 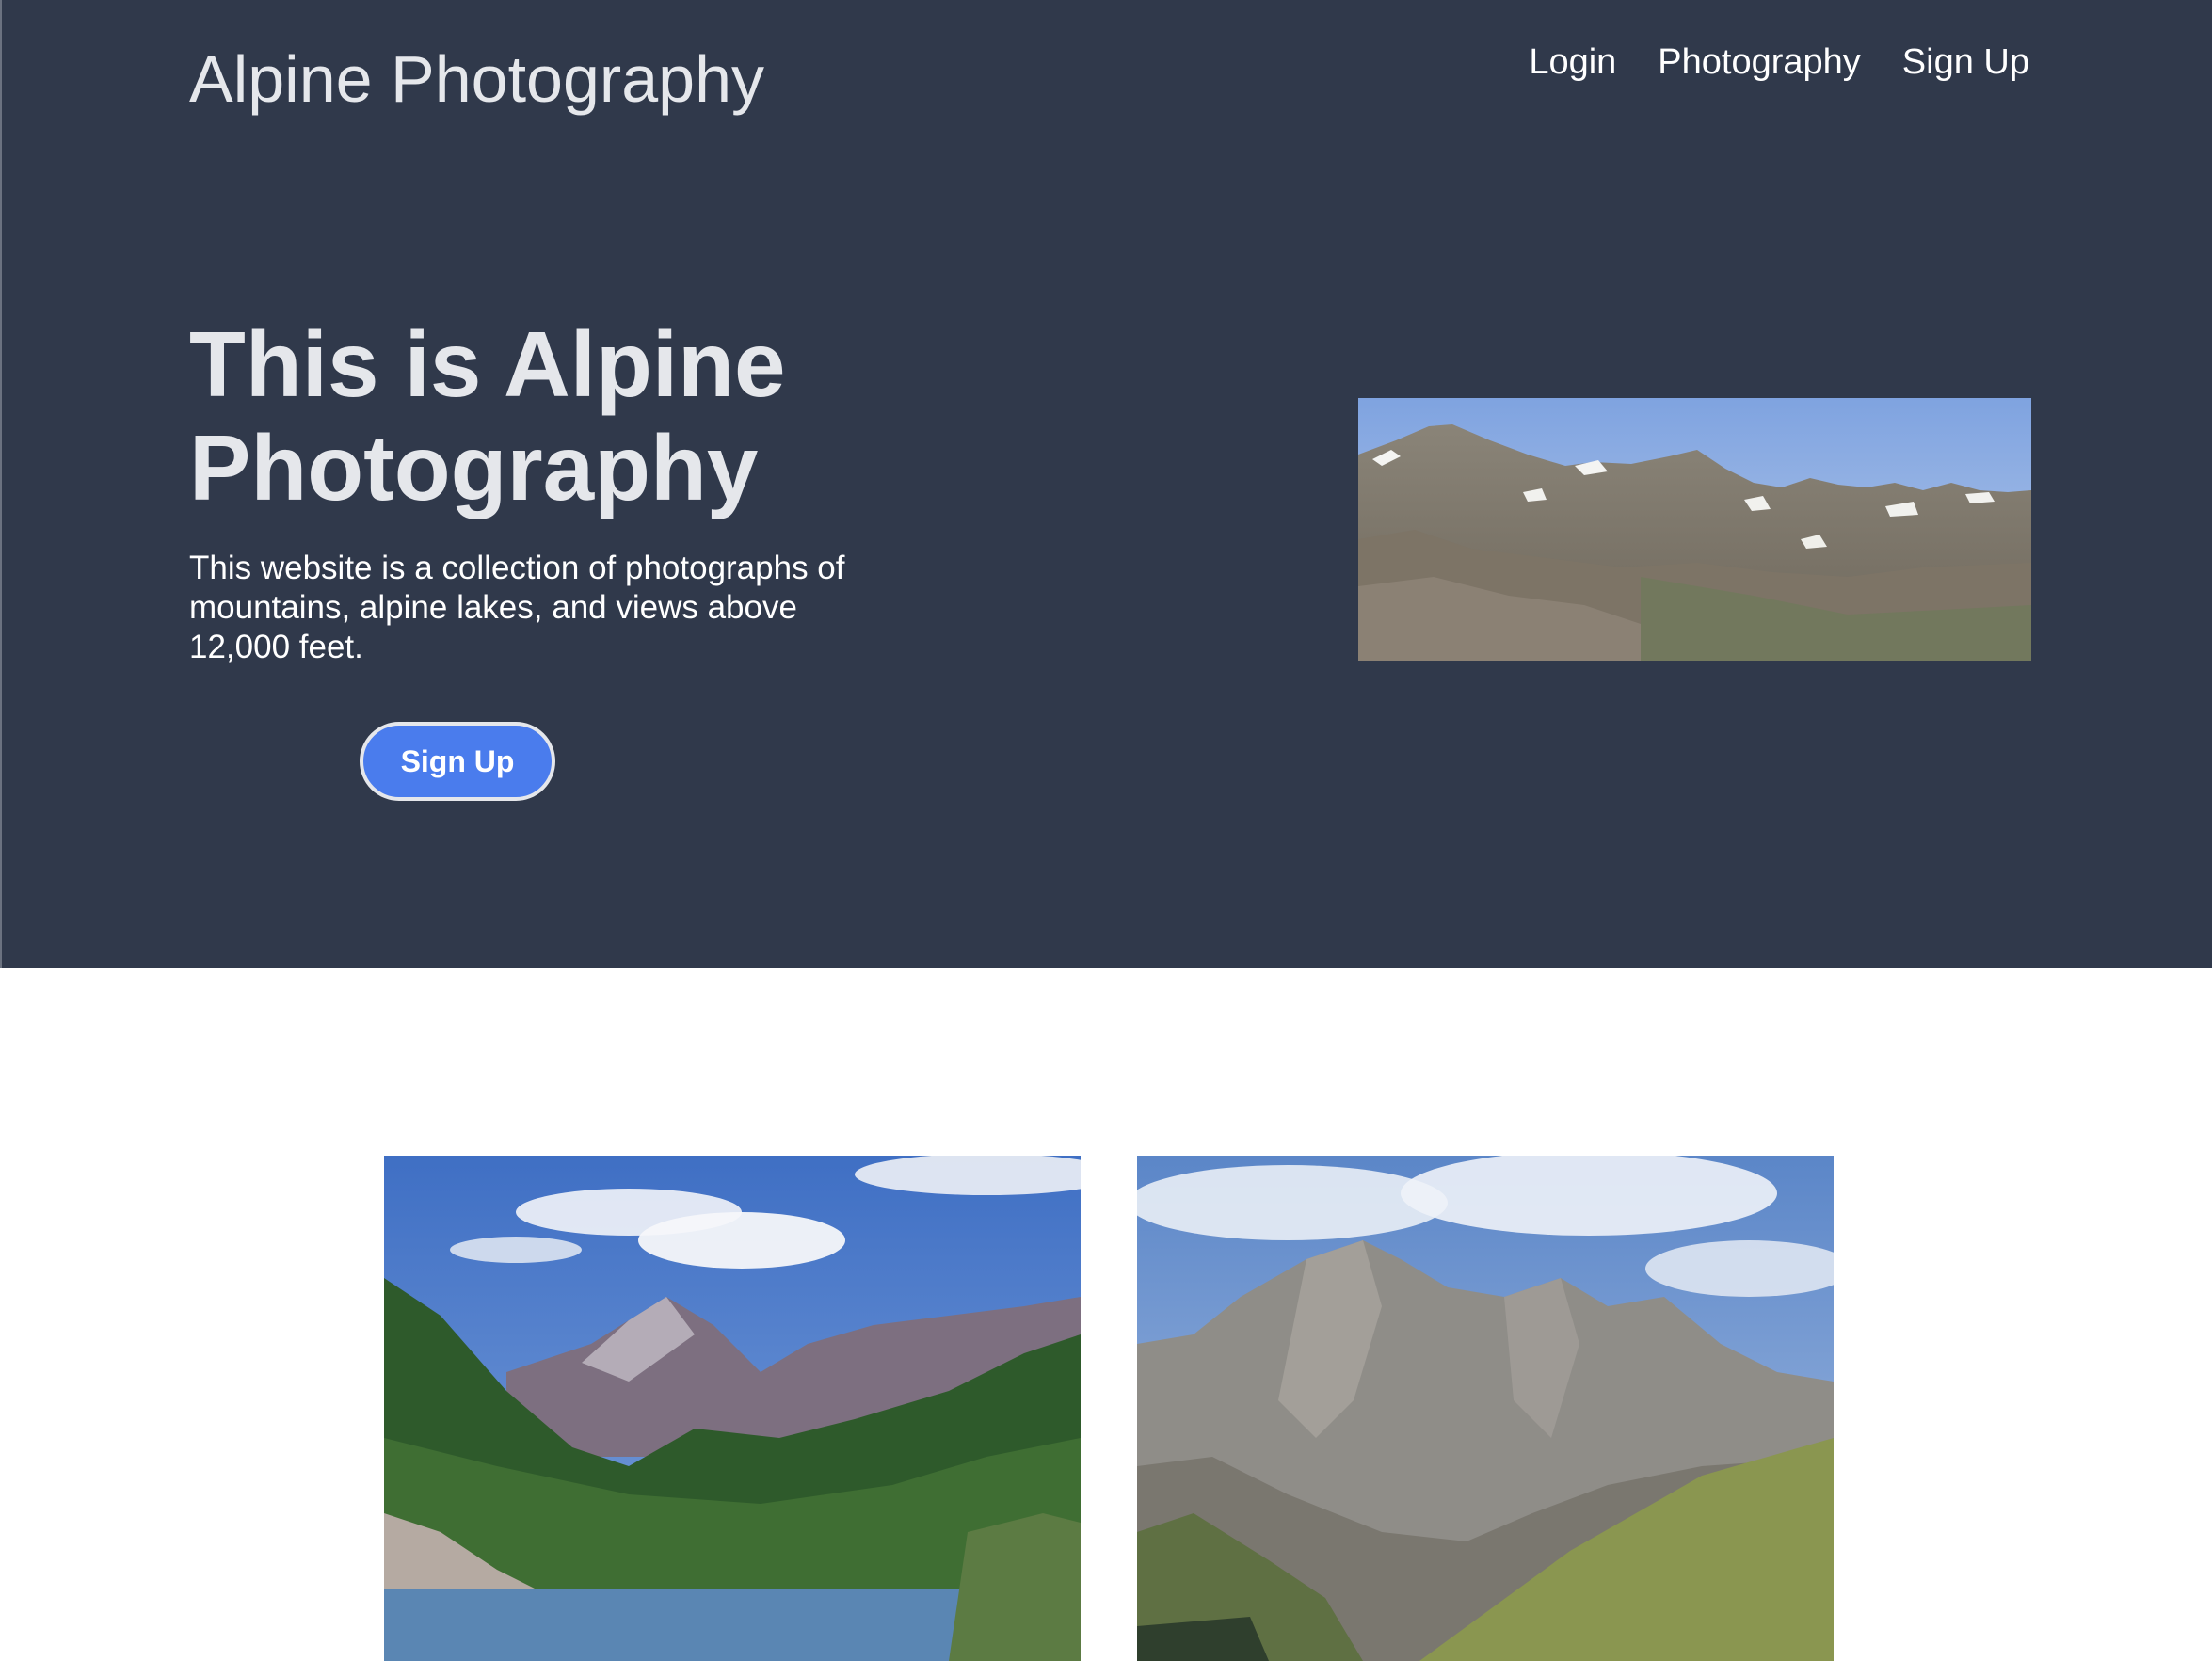 I want to click on top-nav: Login Photography Sign Up, so click(x=1779, y=62).